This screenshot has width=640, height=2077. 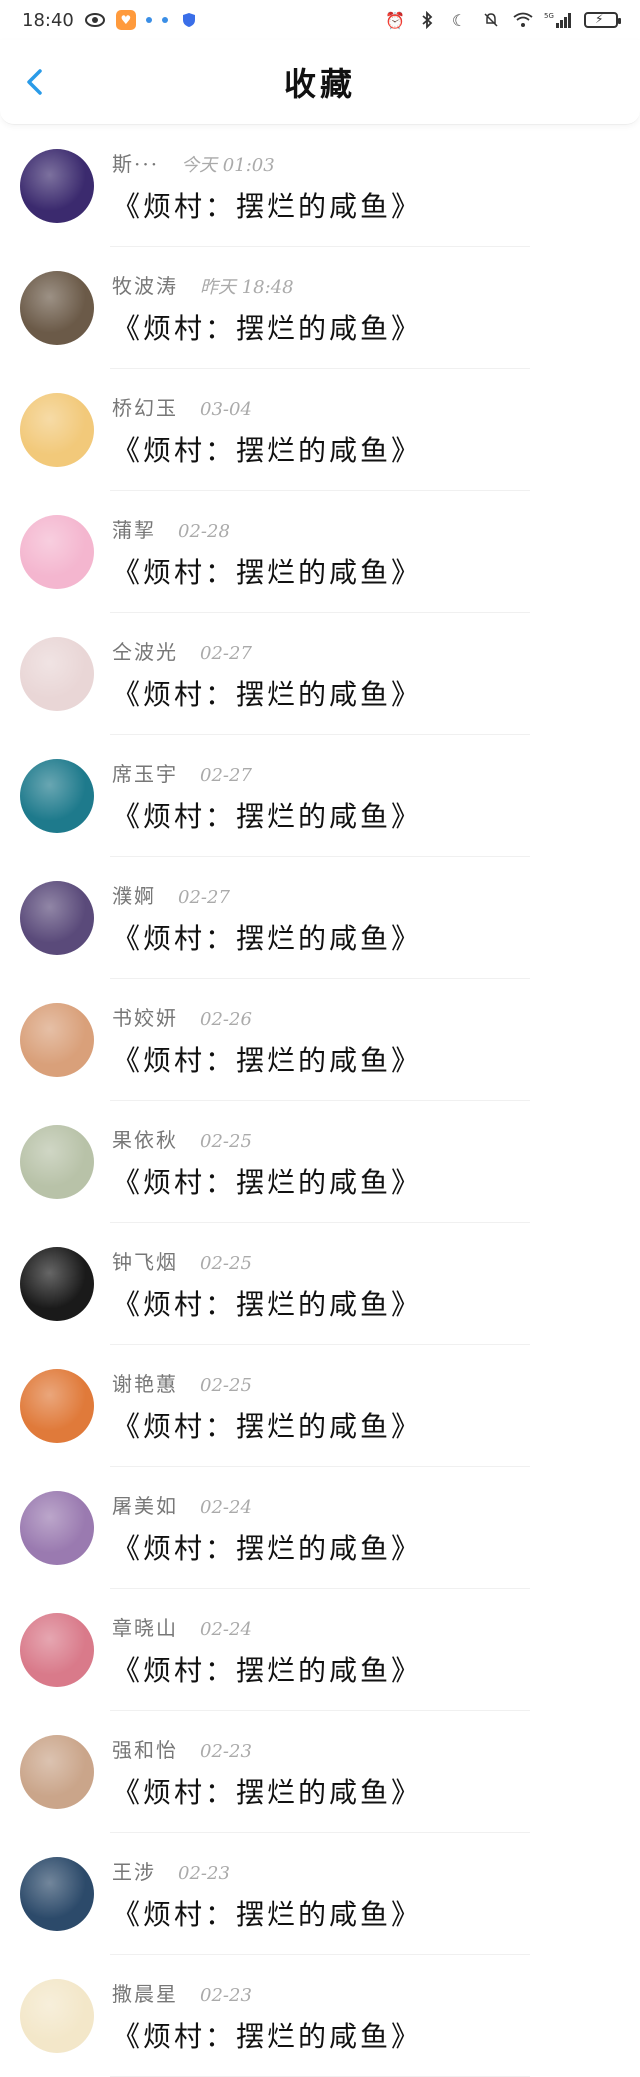 What do you see at coordinates (267, 1626) in the screenshot?
I see `item-meta: 章晓山 02-24` at bounding box center [267, 1626].